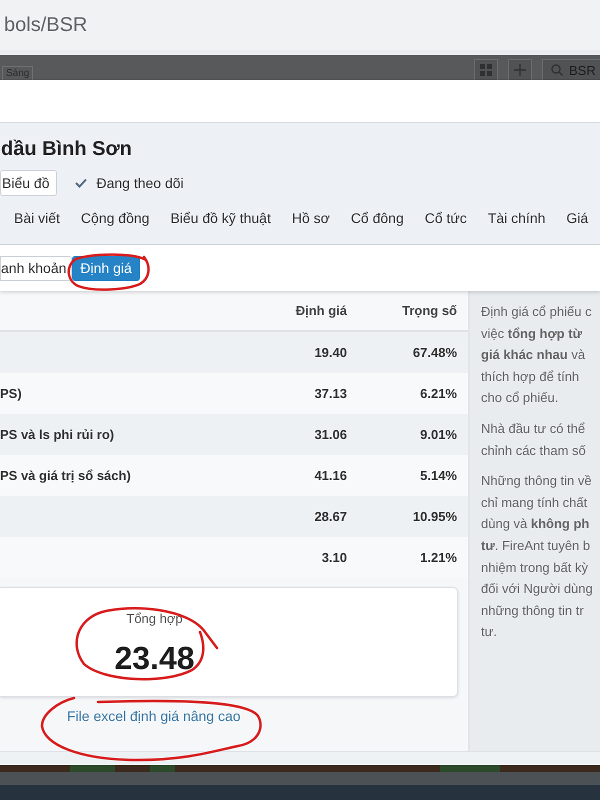  What do you see at coordinates (438, 393) in the screenshot?
I see `weight-cell-text: 6.21%` at bounding box center [438, 393].